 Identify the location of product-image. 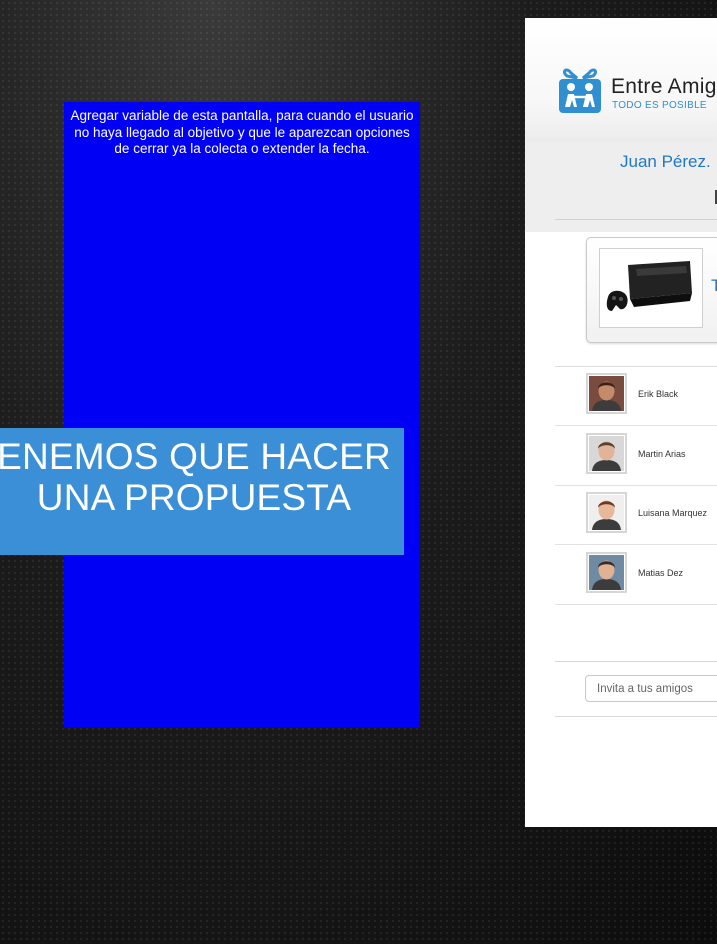
(651, 288).